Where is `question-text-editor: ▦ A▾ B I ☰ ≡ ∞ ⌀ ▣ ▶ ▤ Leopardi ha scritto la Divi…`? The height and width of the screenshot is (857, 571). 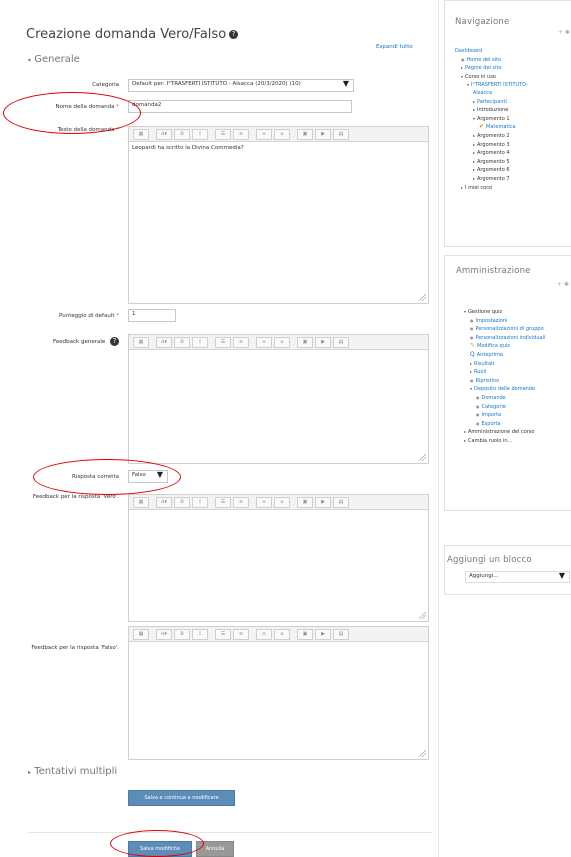
question-text-editor: ▦ A▾ B I ☰ ≡ ∞ ⌀ ▣ ▶ ▤ Leopardi ha scritto la Divi… is located at coordinates (278, 215).